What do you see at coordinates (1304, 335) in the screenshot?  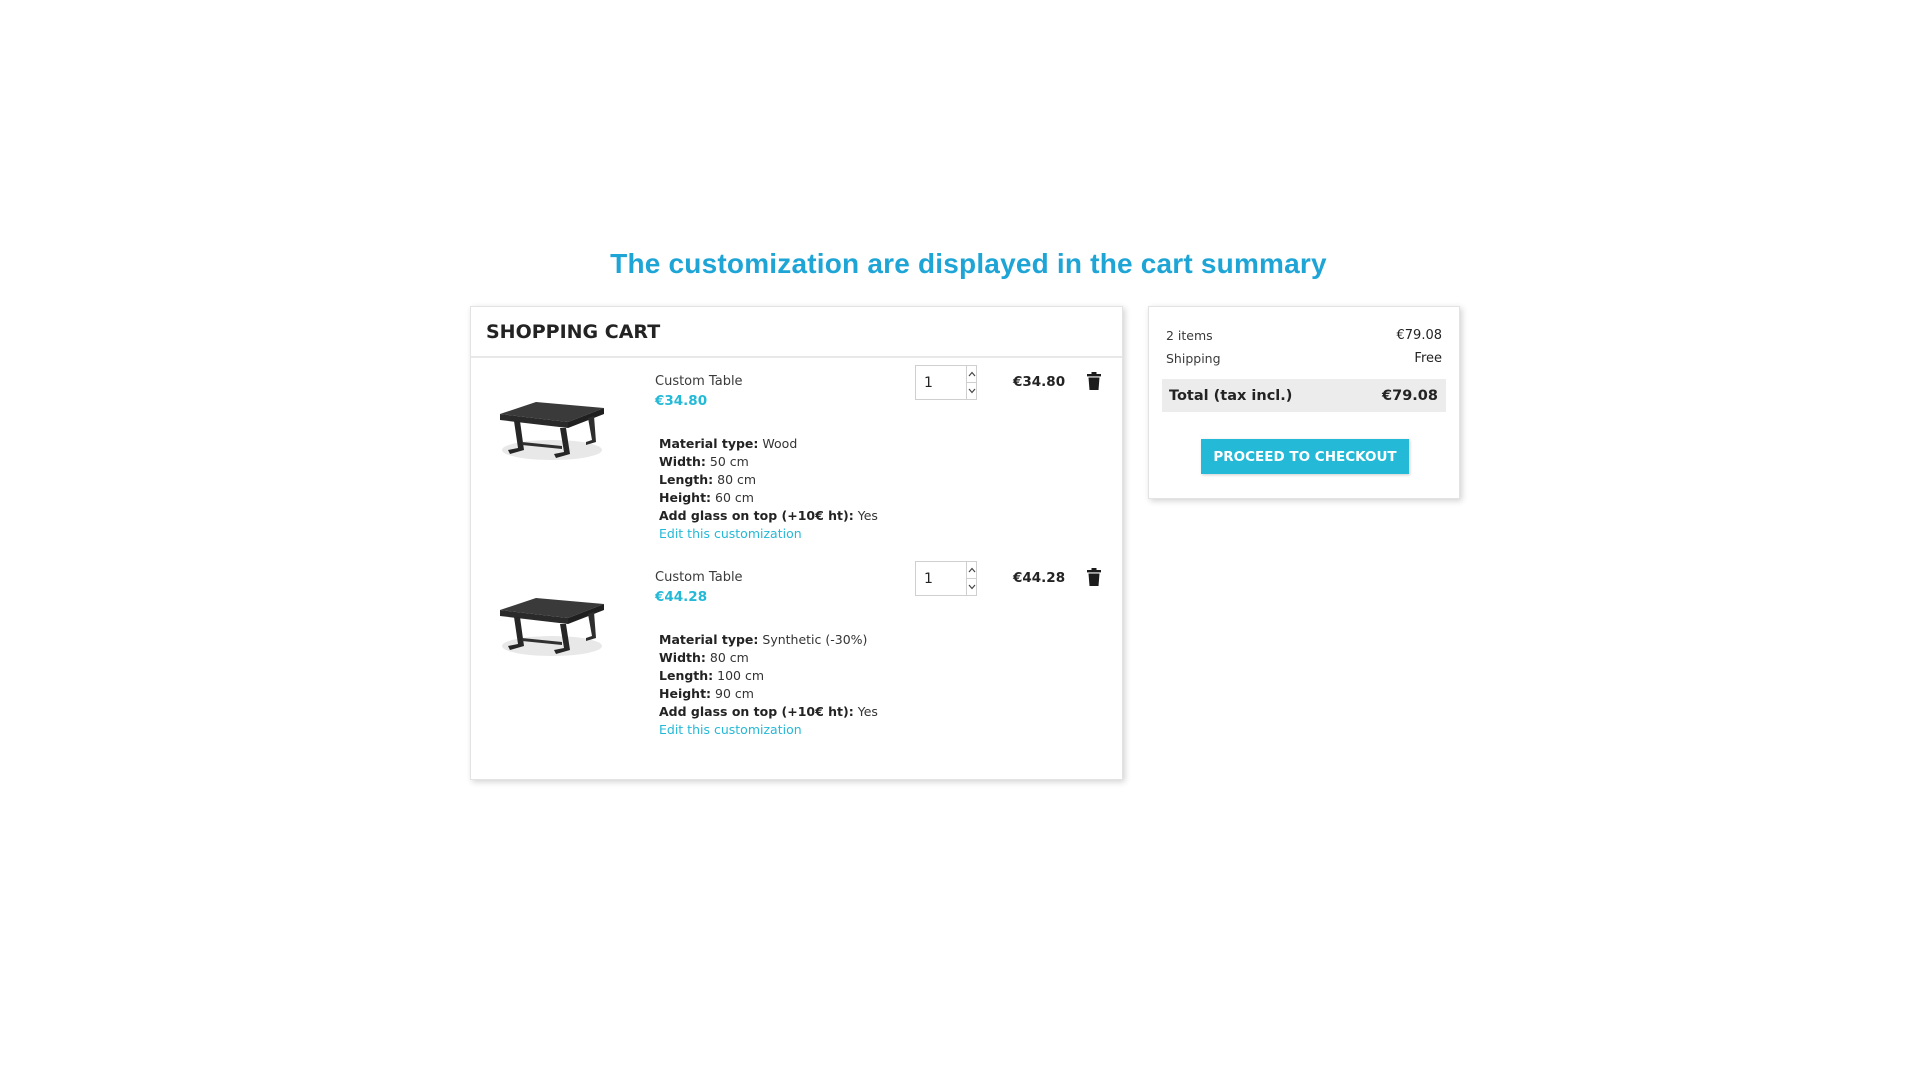 I see `summary-items-row: 2 items €79.08` at bounding box center [1304, 335].